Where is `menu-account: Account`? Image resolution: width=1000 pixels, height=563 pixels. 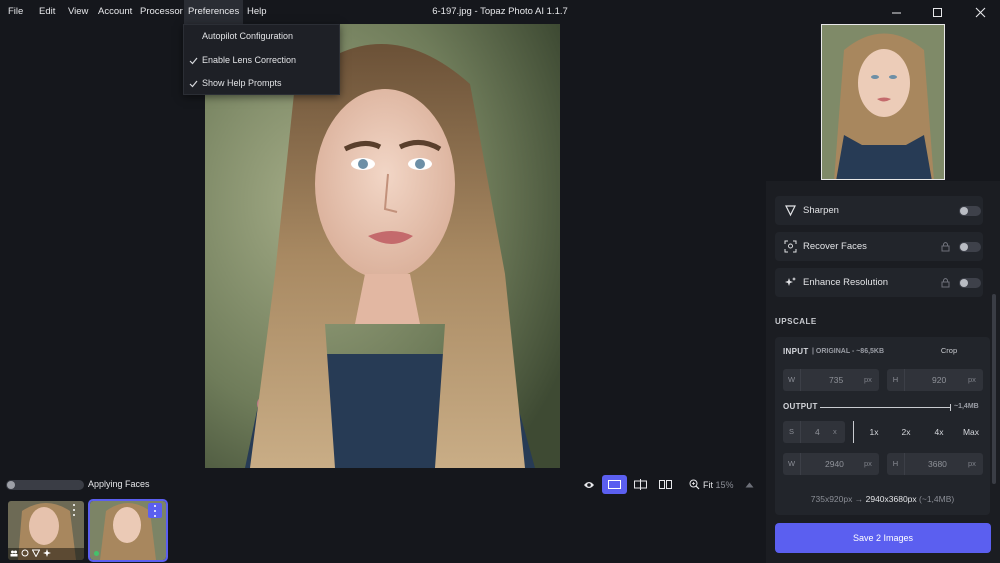 menu-account: Account is located at coordinates (115, 12).